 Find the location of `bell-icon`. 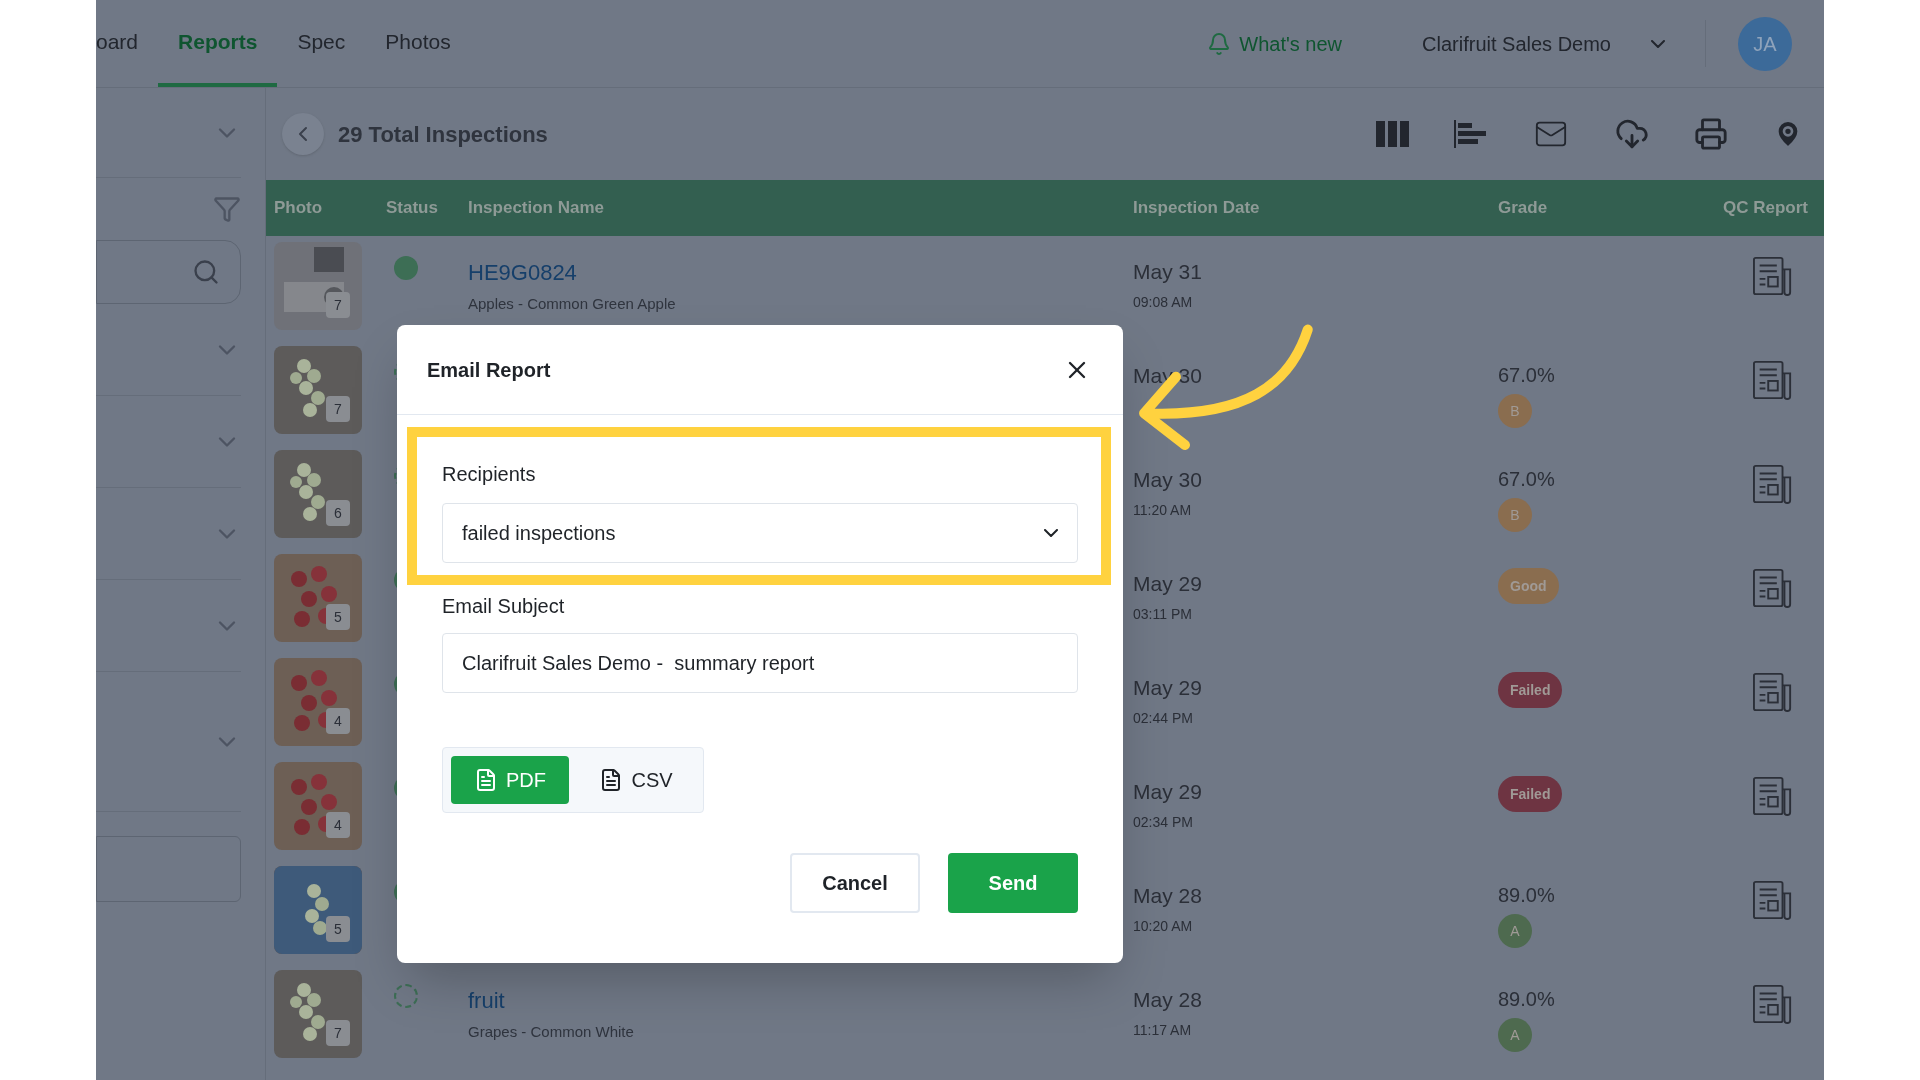

bell-icon is located at coordinates (1219, 43).